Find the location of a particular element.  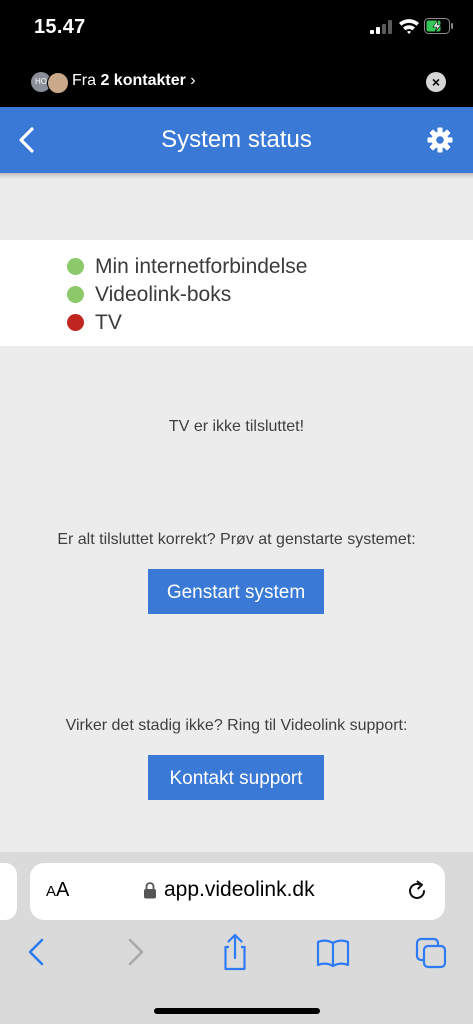

header-shadow is located at coordinates (236, 176).